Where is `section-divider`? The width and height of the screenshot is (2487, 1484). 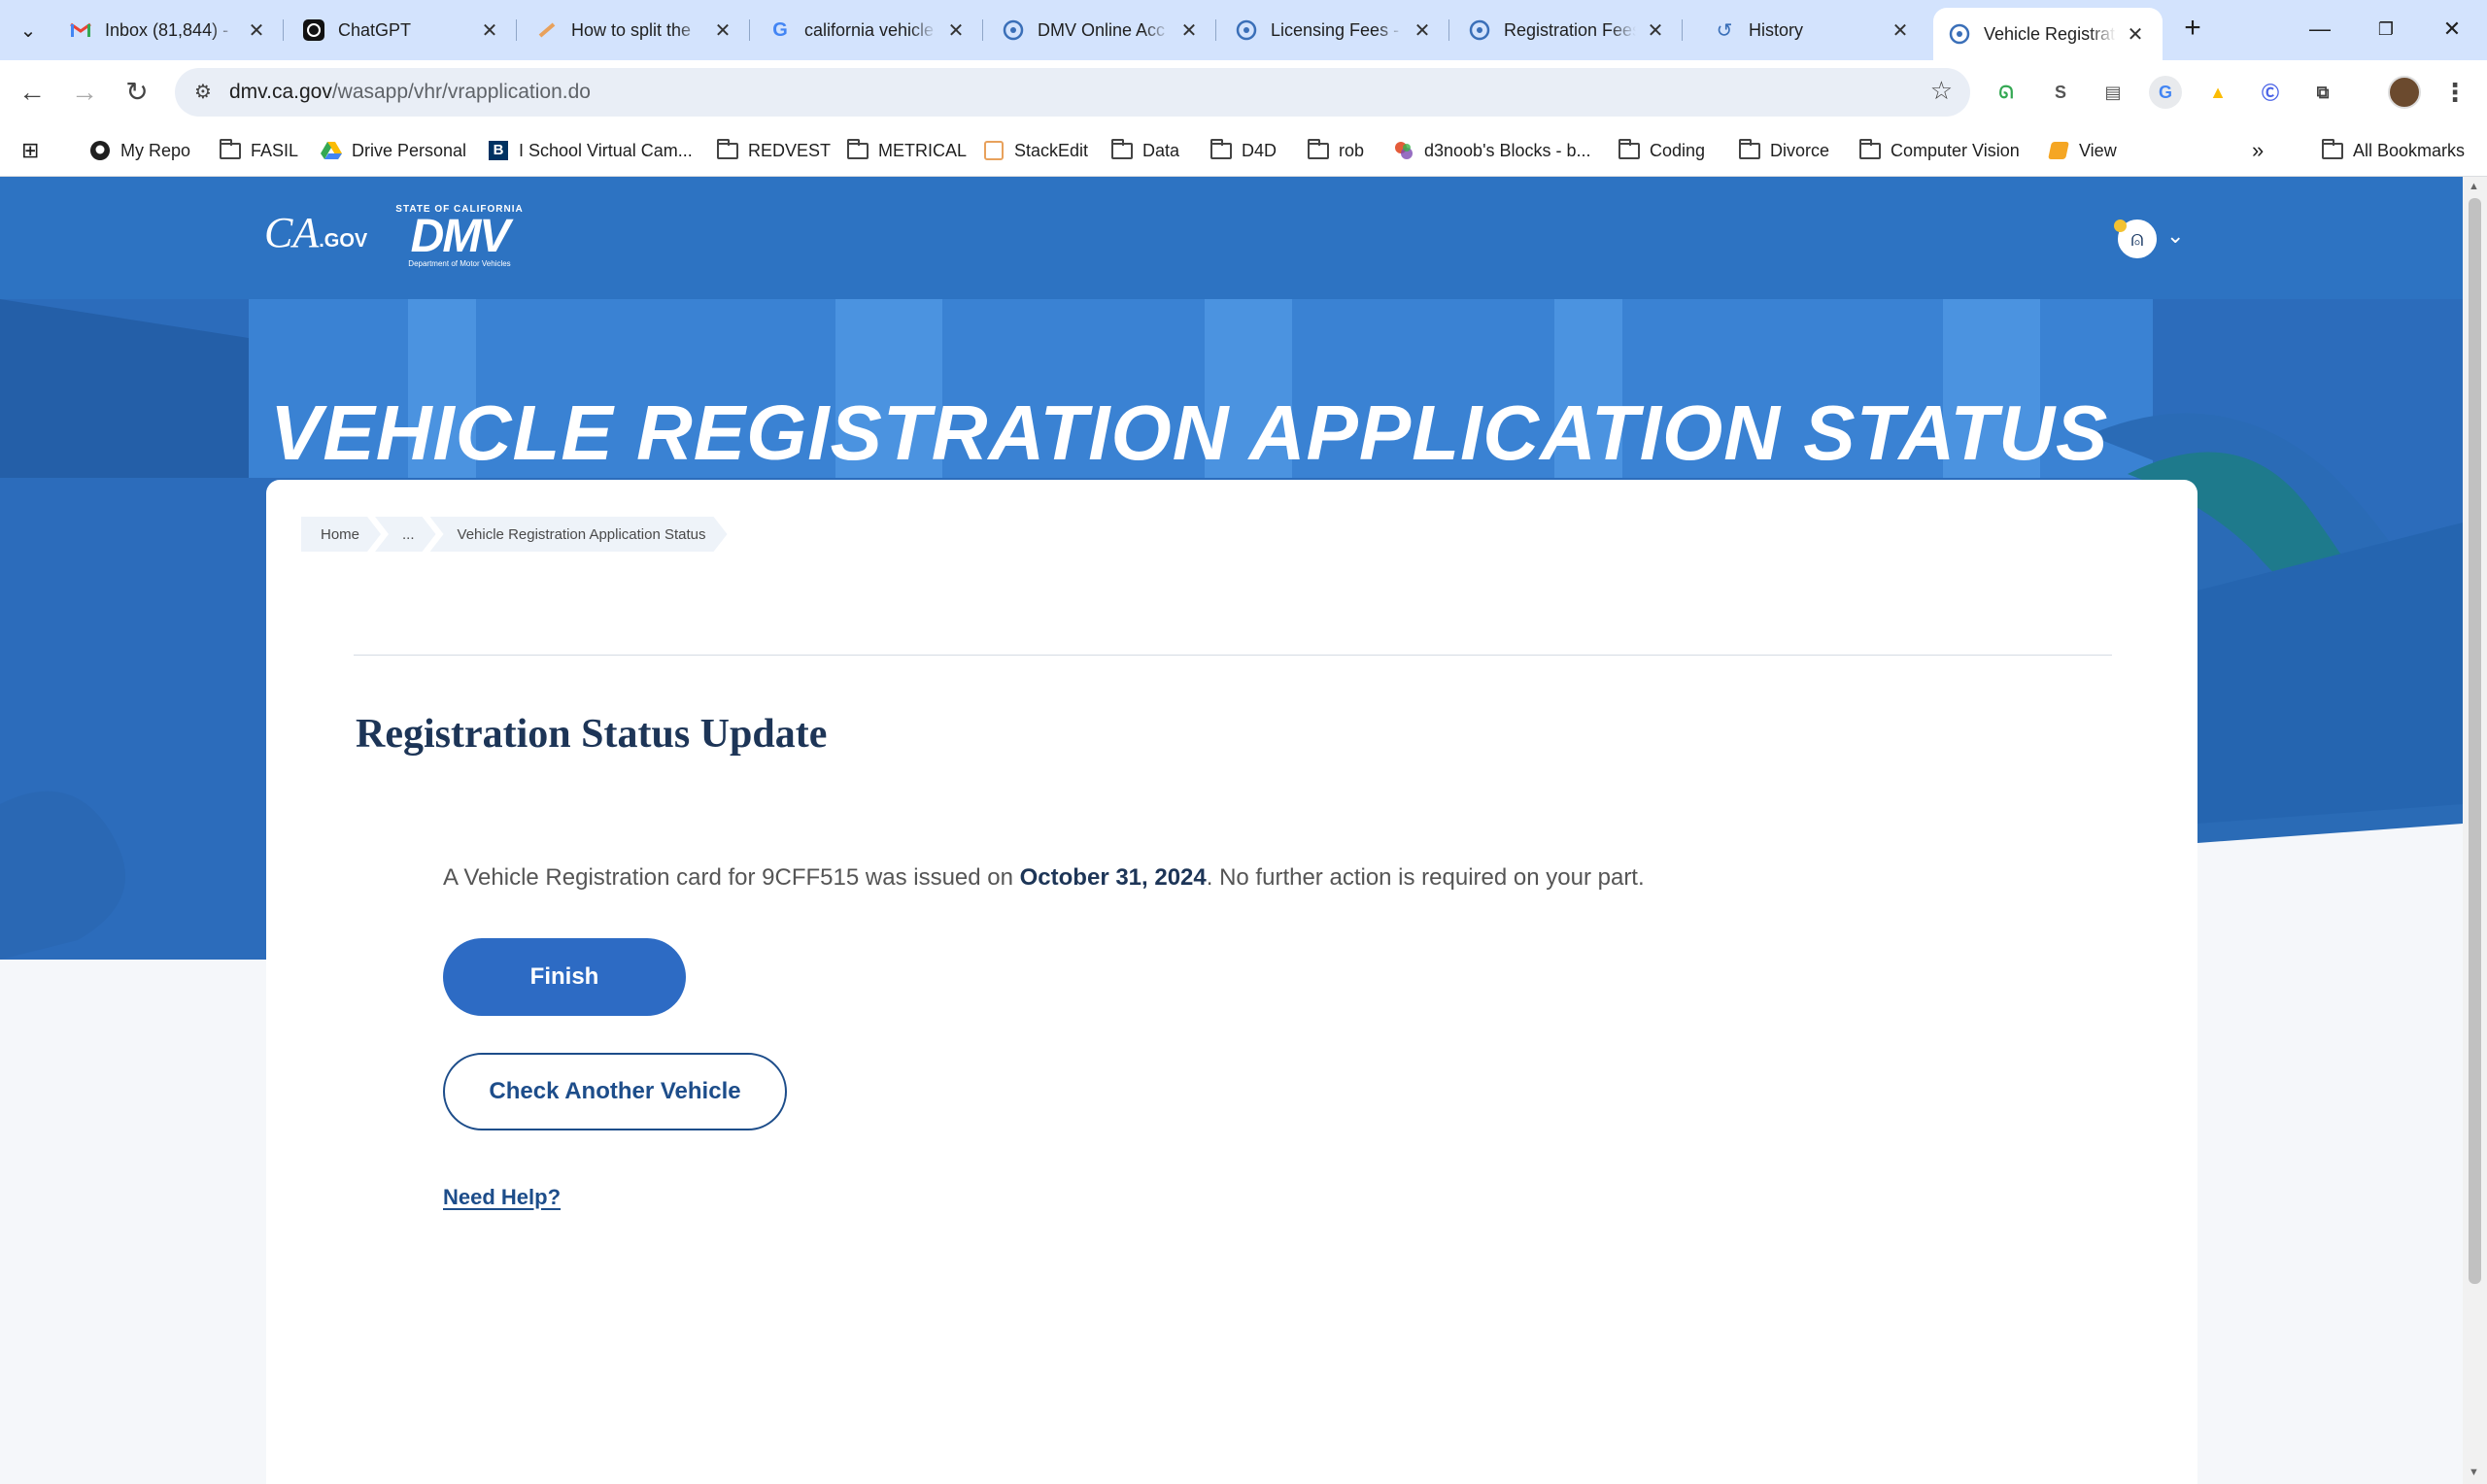 section-divider is located at coordinates (1233, 655).